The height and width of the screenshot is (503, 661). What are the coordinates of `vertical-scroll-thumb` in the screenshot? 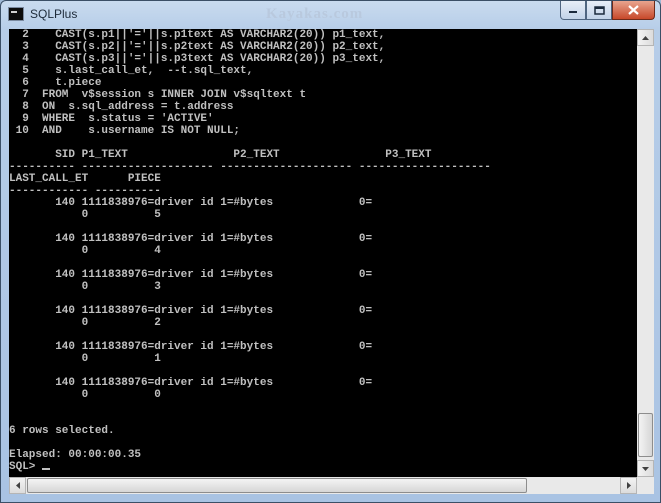 It's located at (645, 435).